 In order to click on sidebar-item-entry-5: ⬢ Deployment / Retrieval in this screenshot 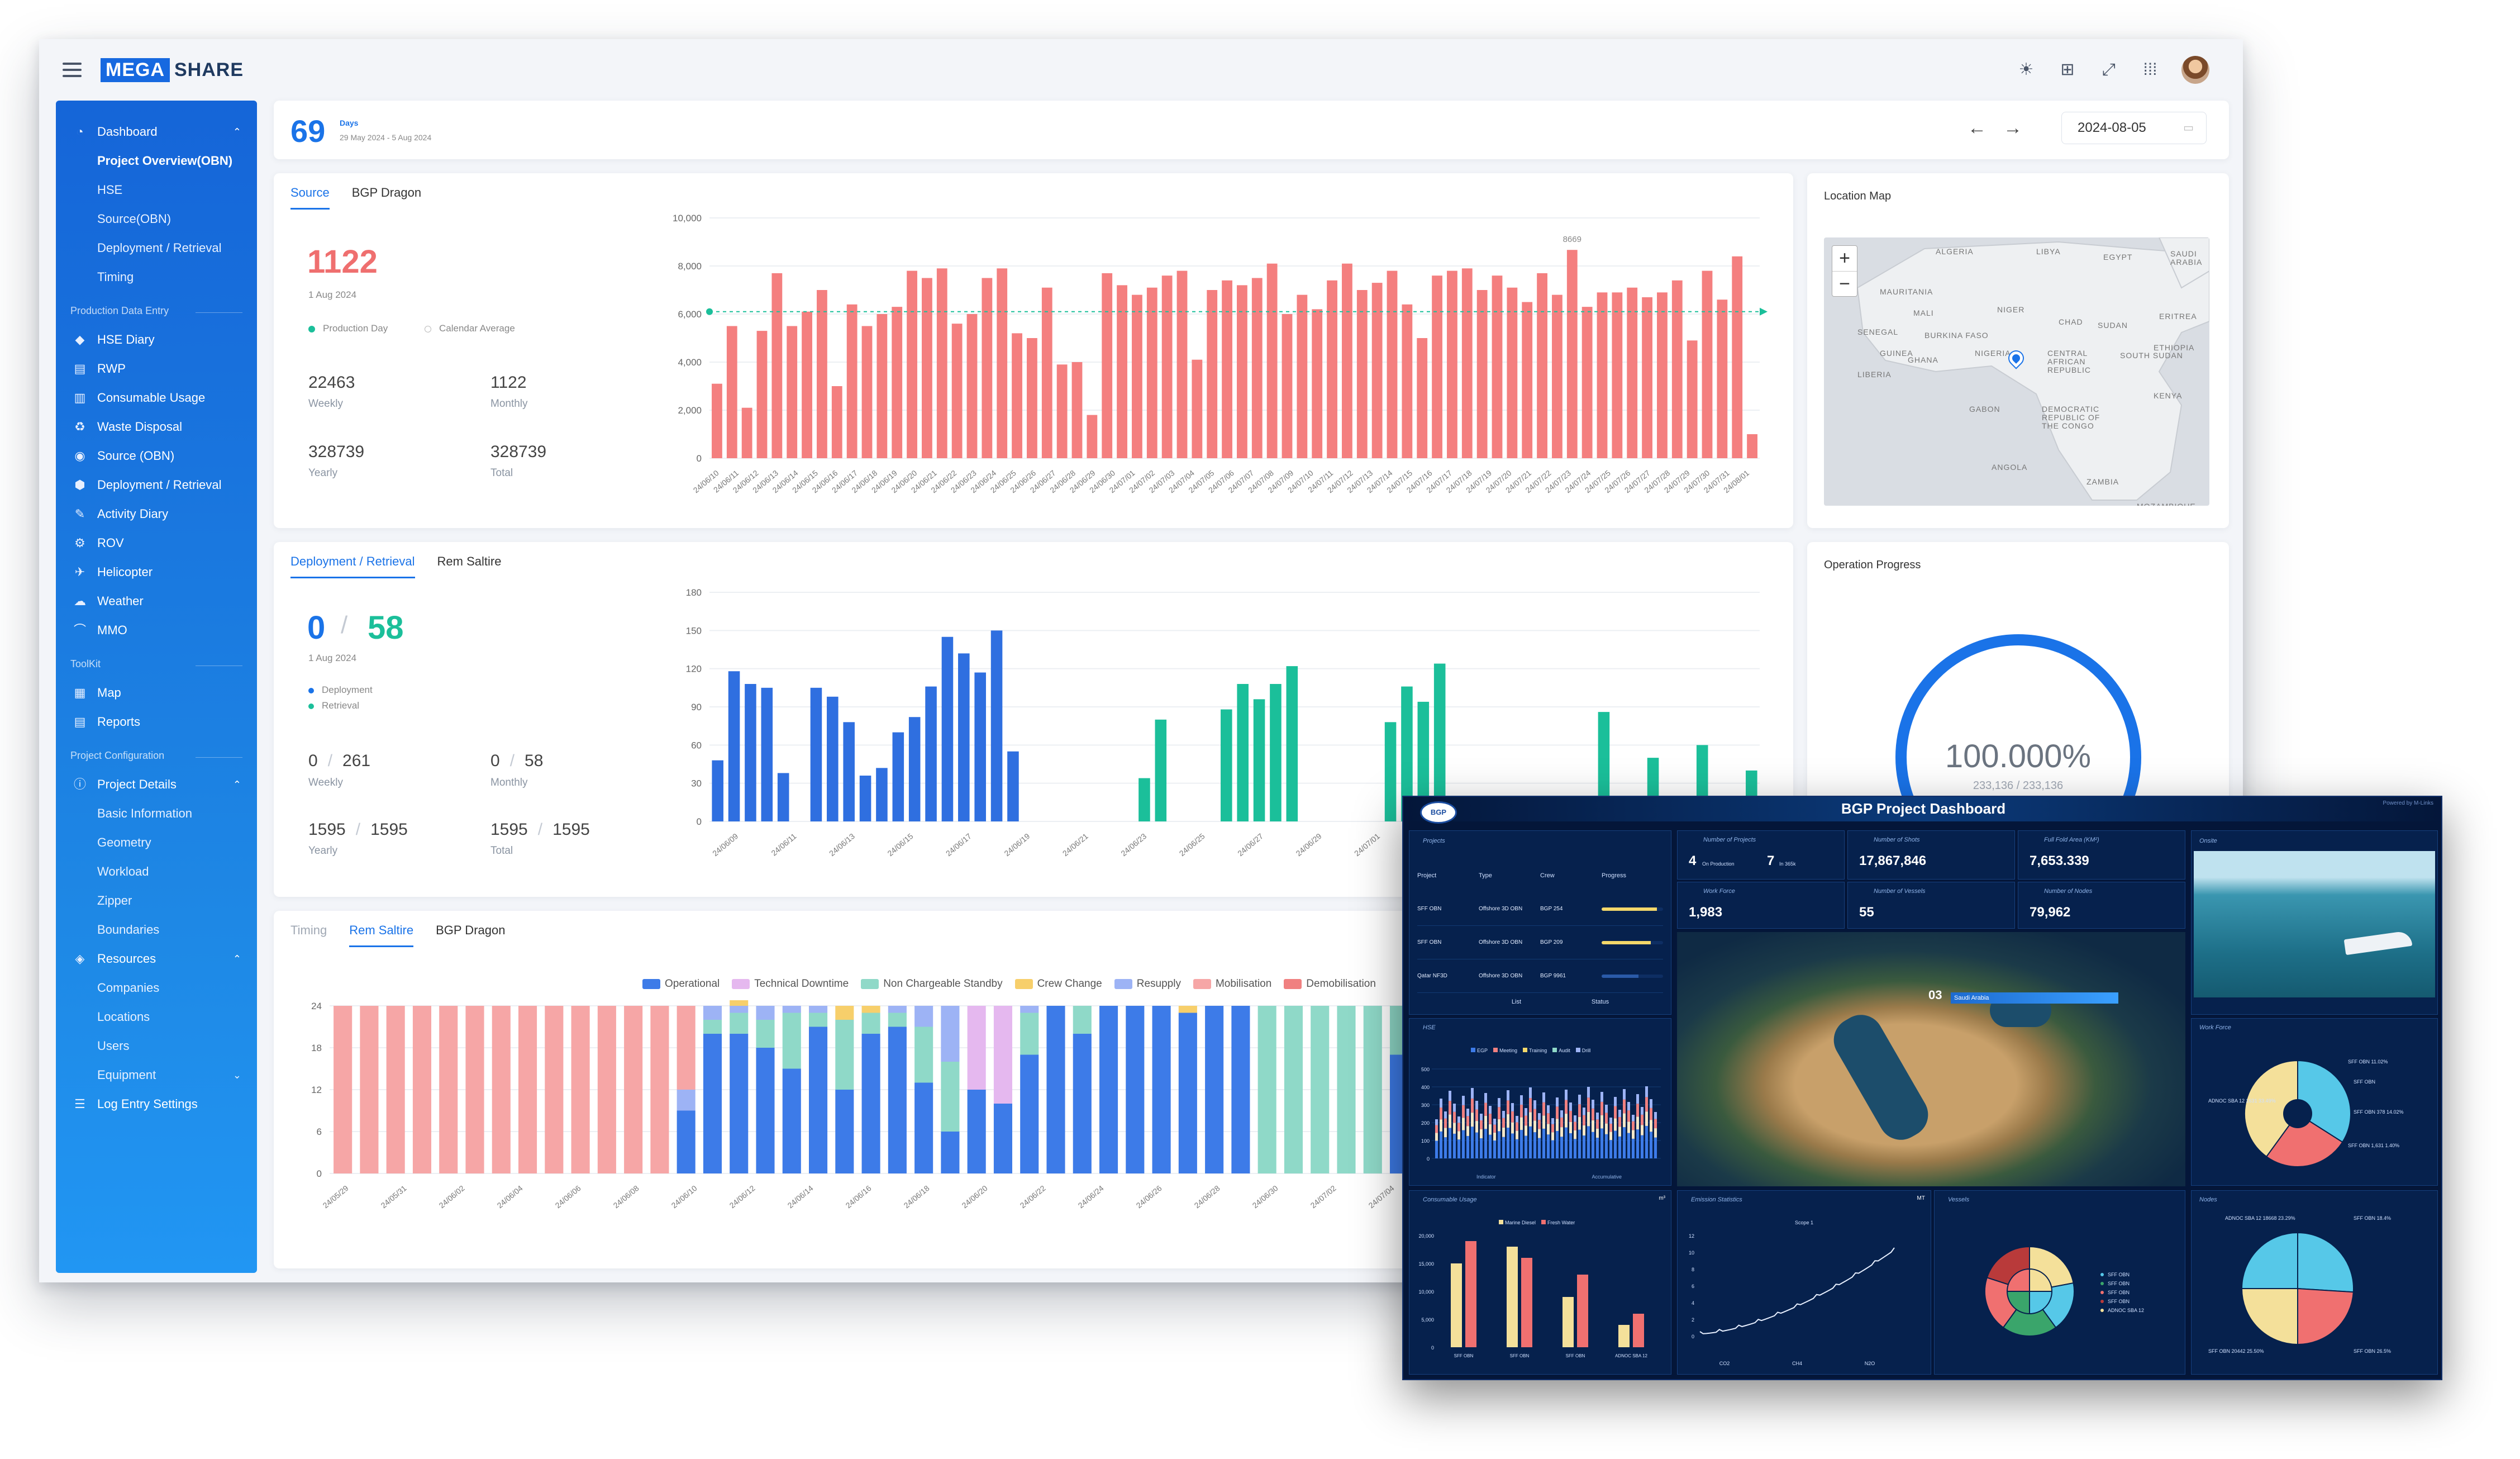, I will do `click(156, 485)`.